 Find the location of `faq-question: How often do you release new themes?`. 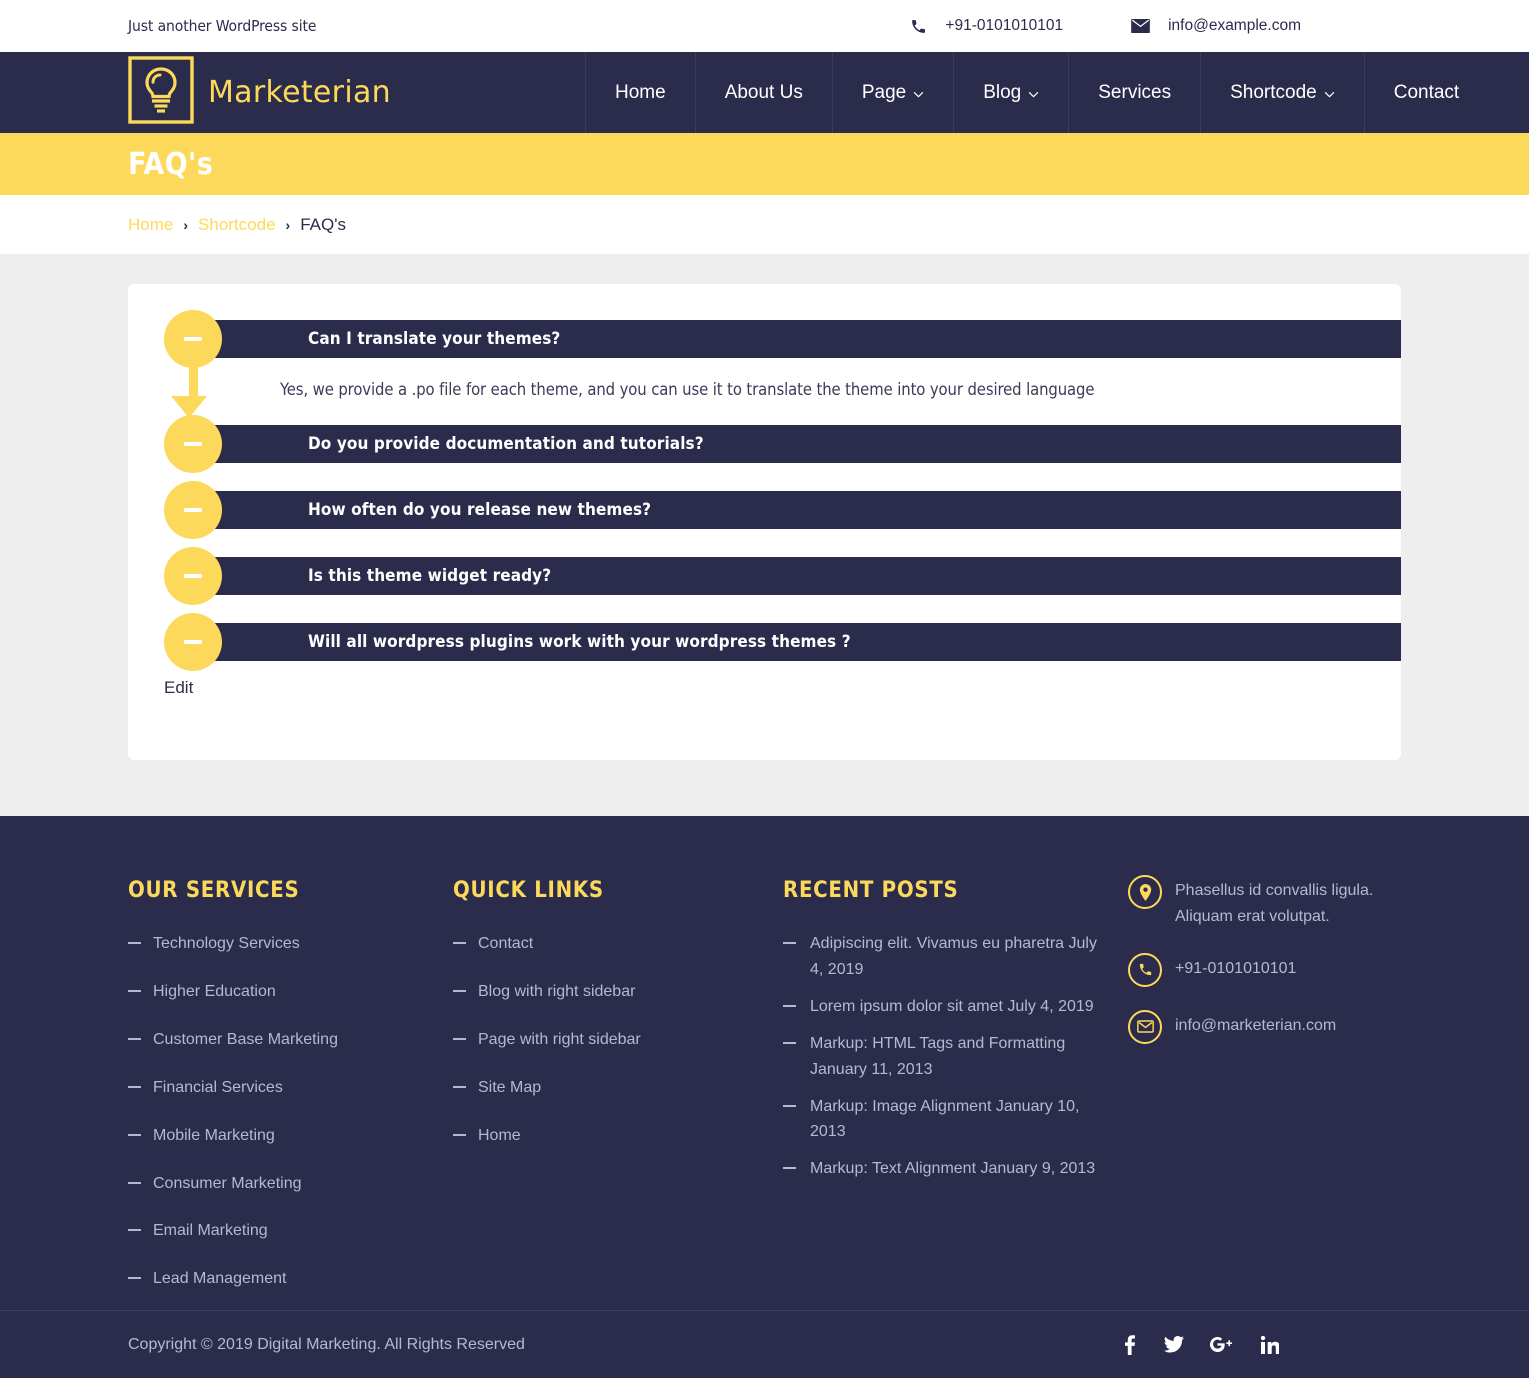

faq-question: How often do you release new themes? is located at coordinates (480, 510).